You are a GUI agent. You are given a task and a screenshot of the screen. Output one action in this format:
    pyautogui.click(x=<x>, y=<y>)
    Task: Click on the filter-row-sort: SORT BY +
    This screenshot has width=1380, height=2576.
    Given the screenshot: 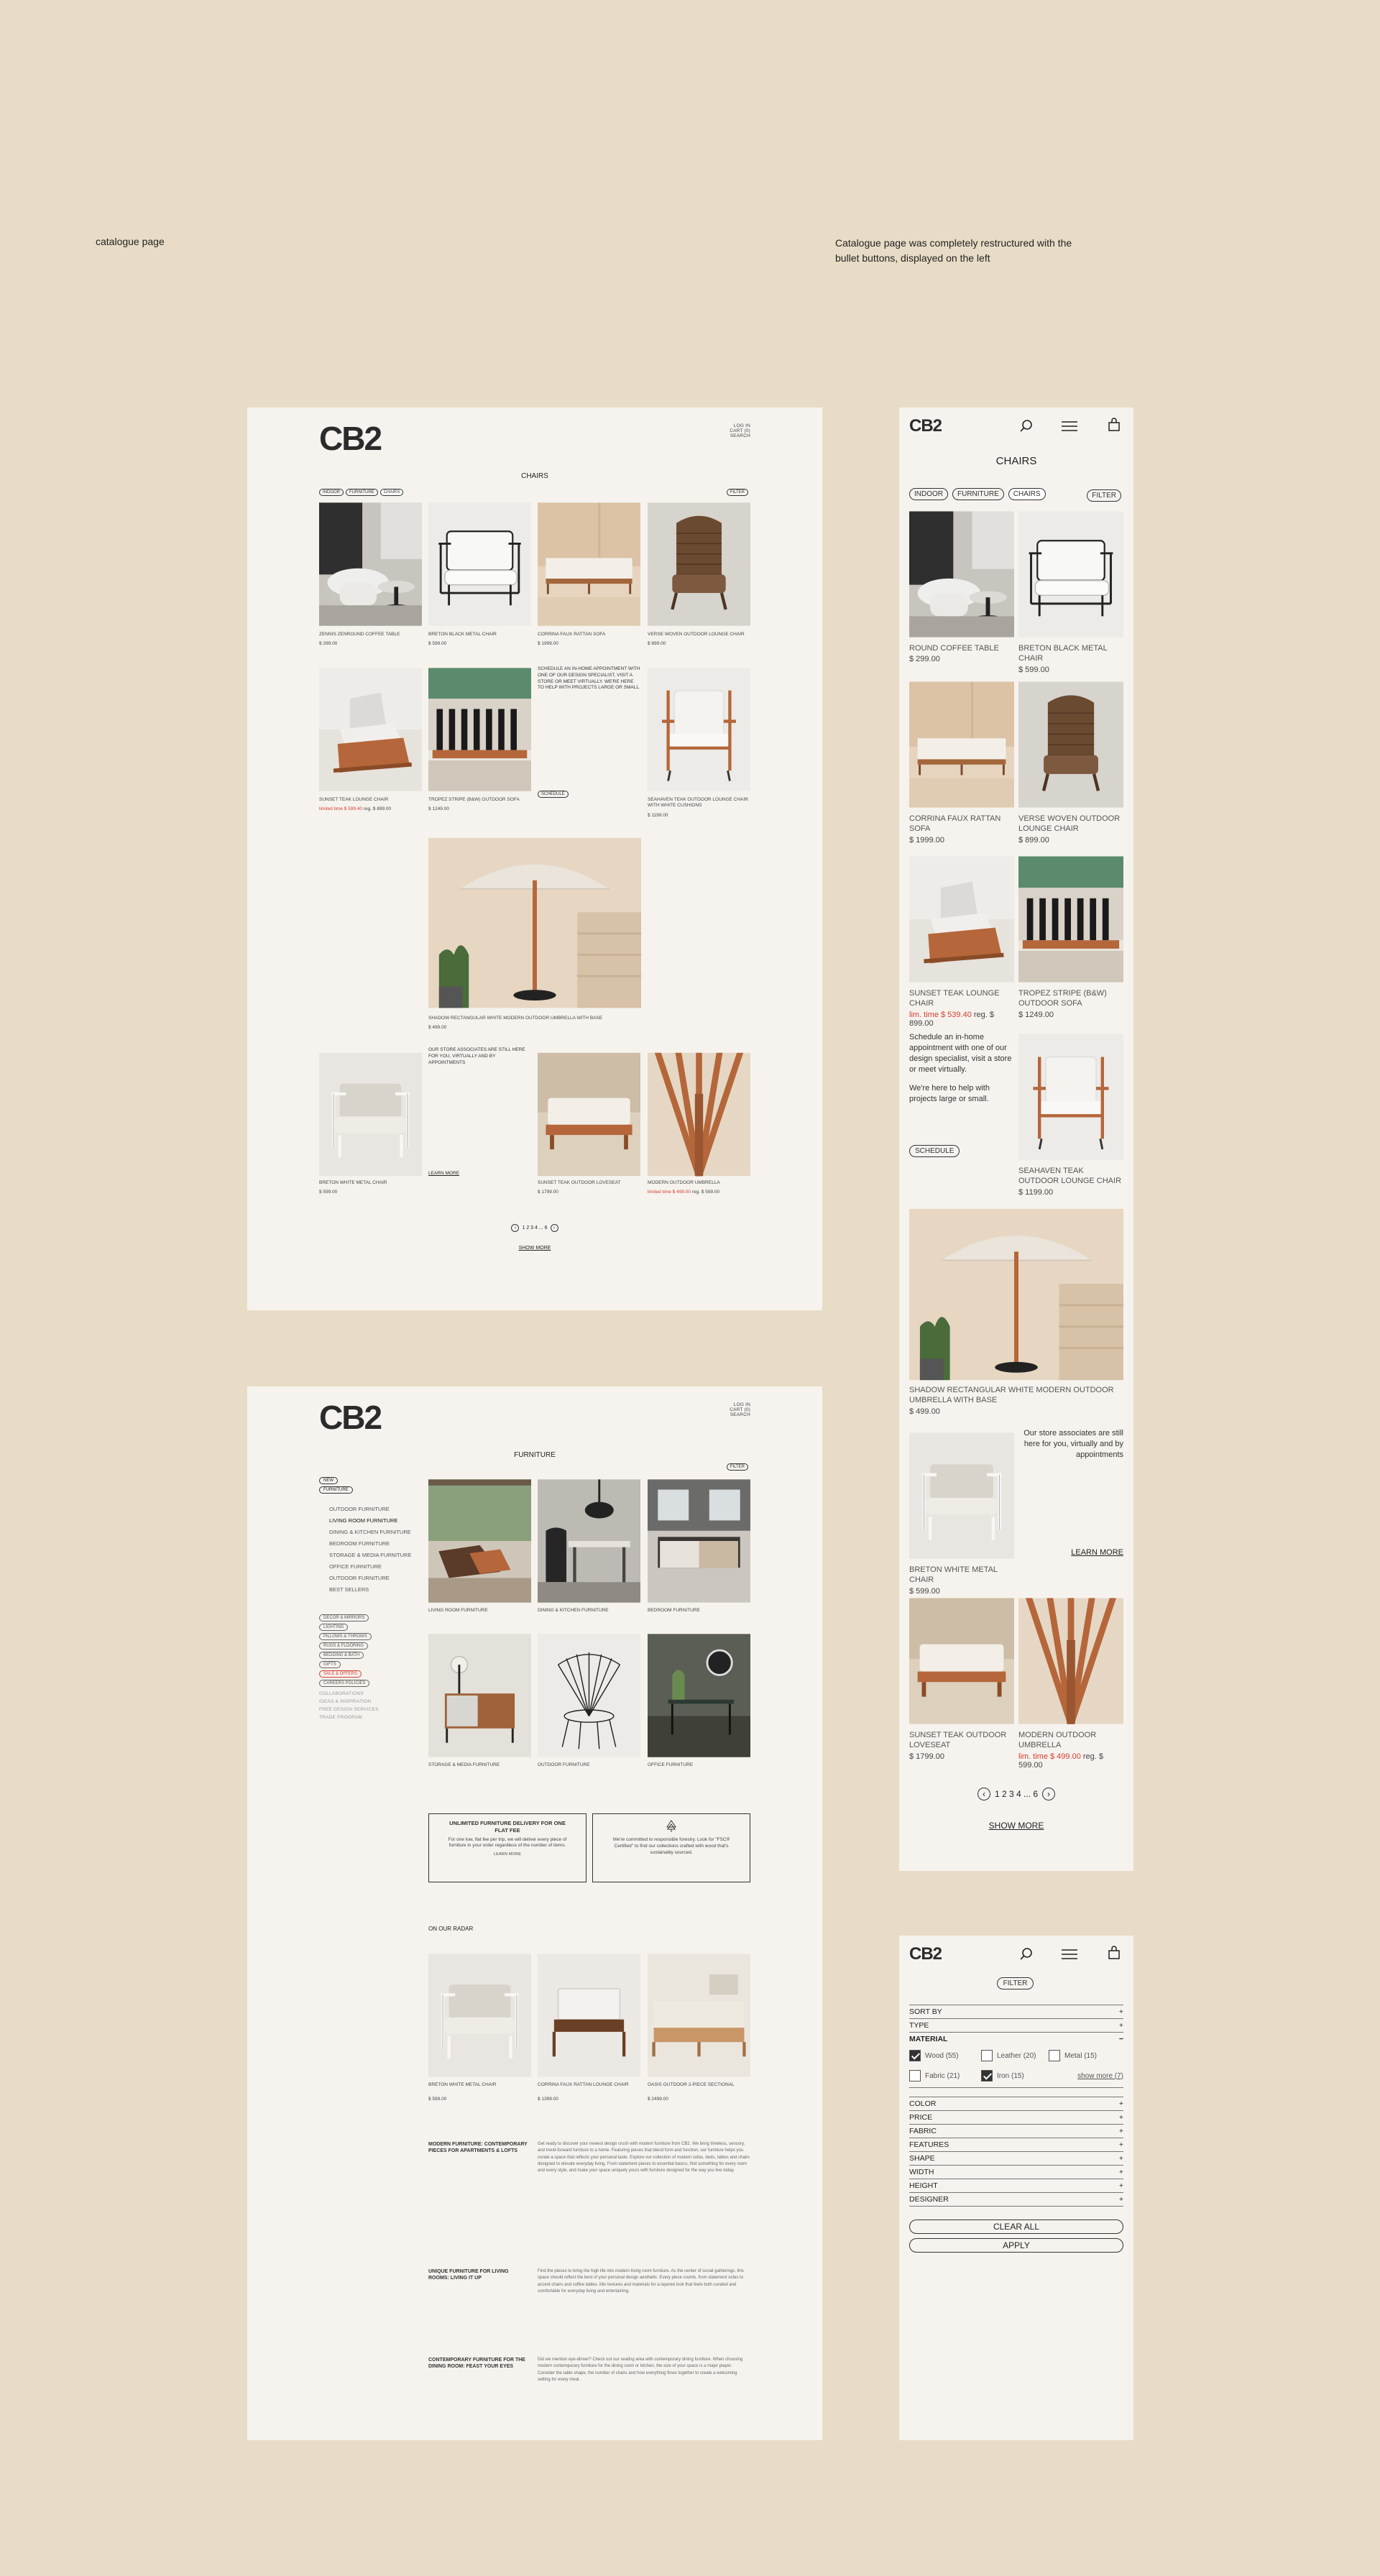 What is the action you would take?
    pyautogui.click(x=1016, y=2012)
    